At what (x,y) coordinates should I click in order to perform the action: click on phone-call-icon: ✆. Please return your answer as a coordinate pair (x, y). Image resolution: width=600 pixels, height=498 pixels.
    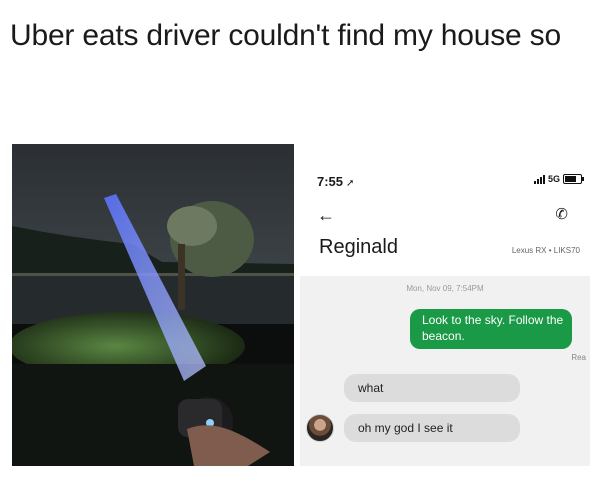
    Looking at the image, I should click on (561, 215).